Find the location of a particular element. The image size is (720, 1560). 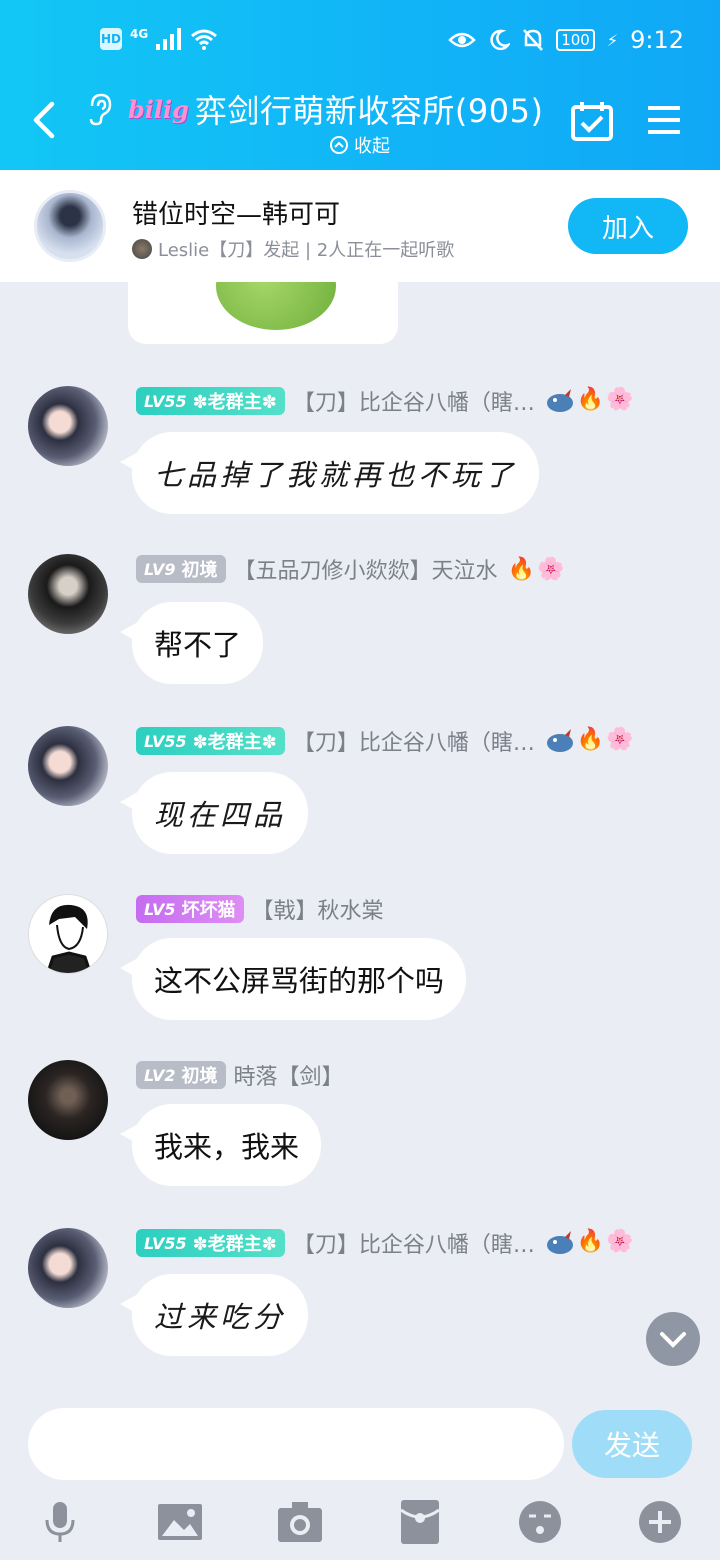

song-title: 错位时空—韩可可 is located at coordinates (236, 215).